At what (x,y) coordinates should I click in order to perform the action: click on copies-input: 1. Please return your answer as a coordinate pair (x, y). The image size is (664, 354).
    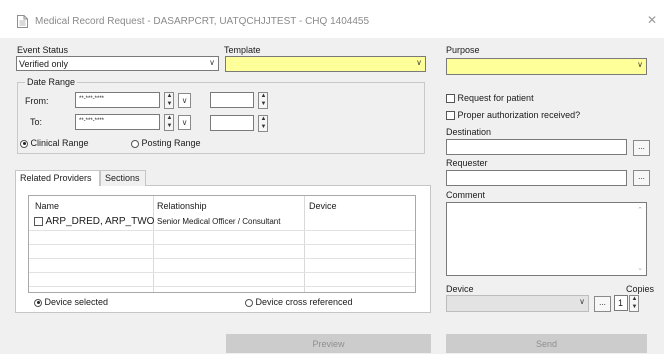
    Looking at the image, I should click on (621, 303).